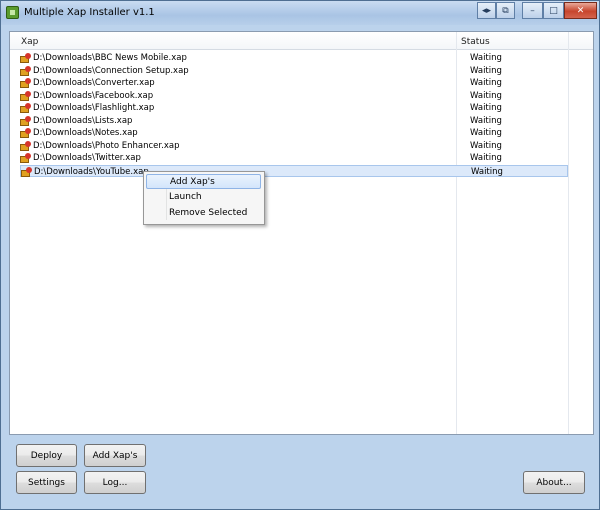 Image resolution: width=600 pixels, height=510 pixels. Describe the element at coordinates (192, 182) in the screenshot. I see `menu-item-label: Add Xap's` at that location.